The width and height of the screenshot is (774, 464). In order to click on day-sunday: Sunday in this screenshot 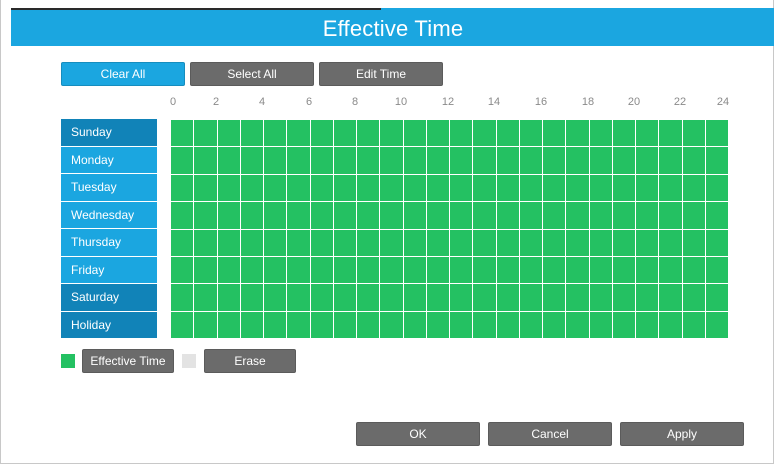, I will do `click(109, 133)`.